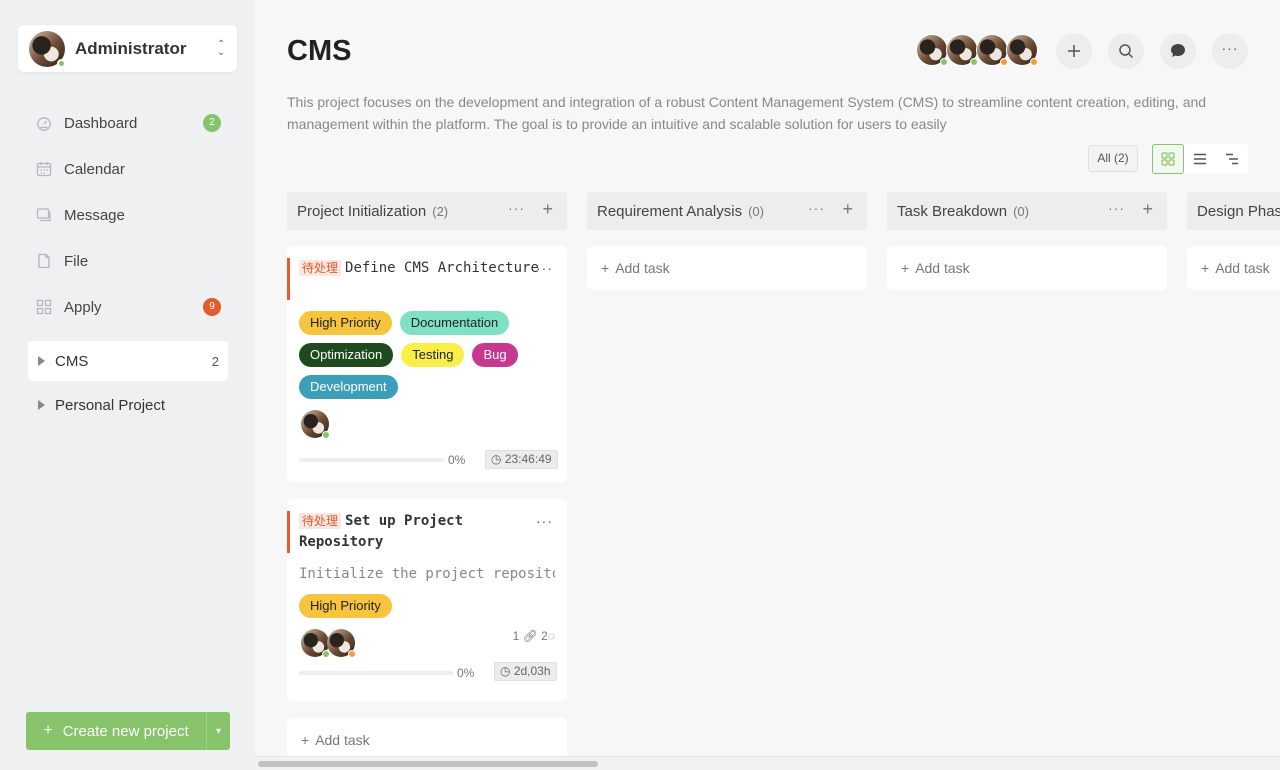 This screenshot has width=1280, height=770. Describe the element at coordinates (61, 63) in the screenshot. I see `online-status-dot` at that location.